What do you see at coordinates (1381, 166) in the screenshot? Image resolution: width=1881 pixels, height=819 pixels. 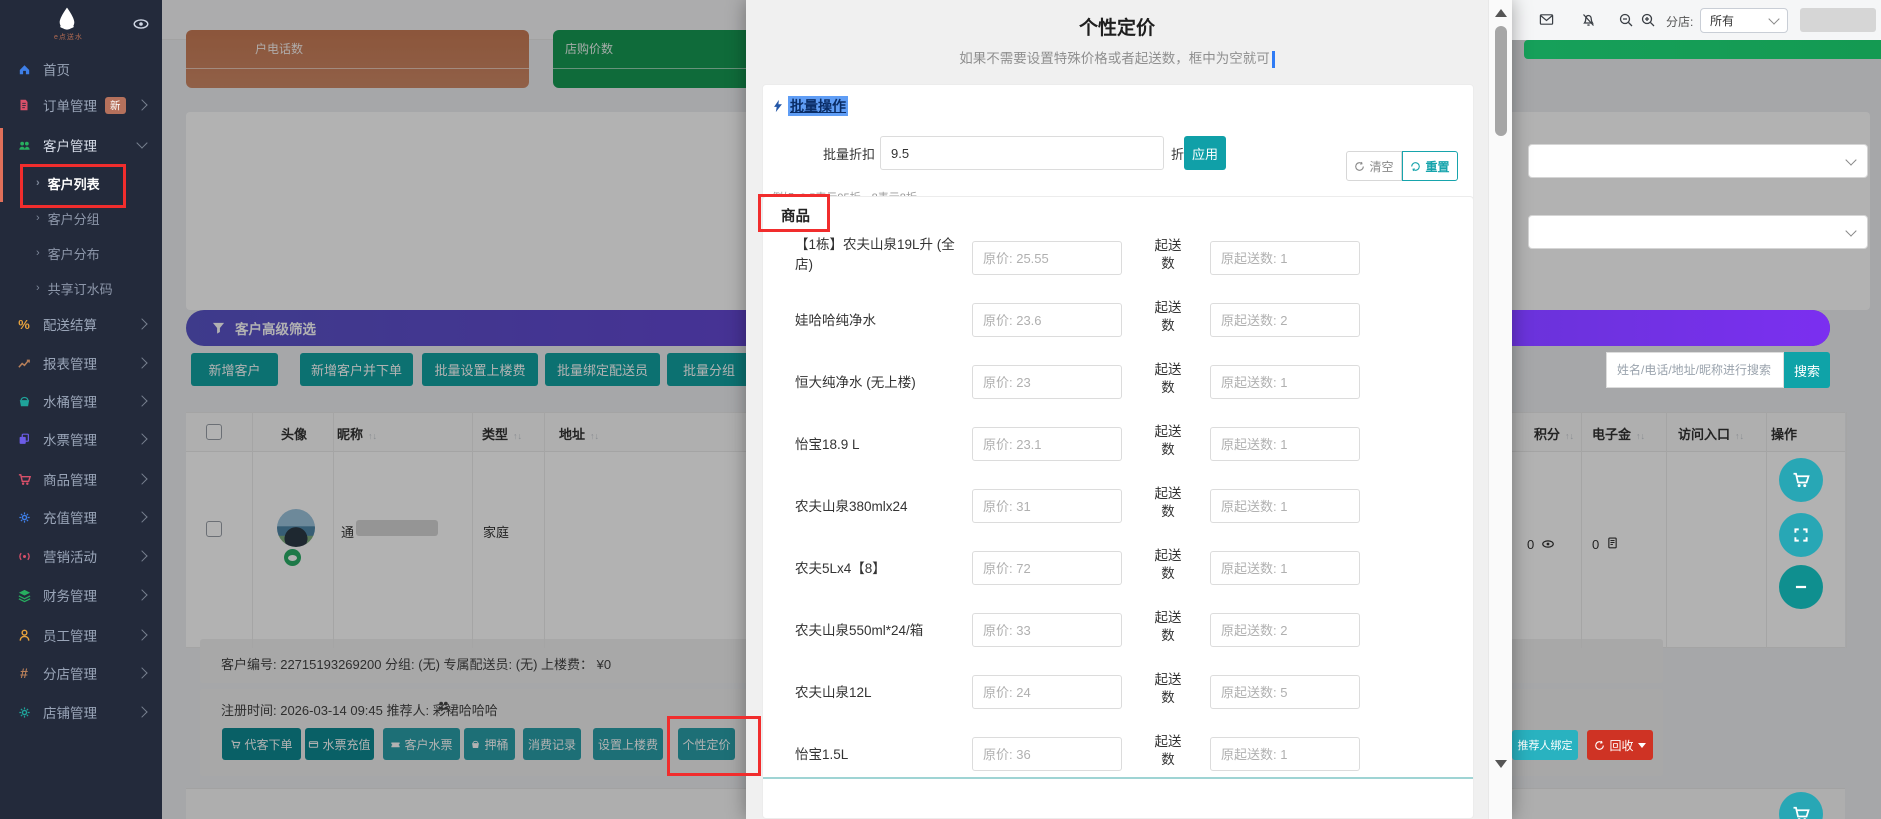 I see `clear-label: 清空` at bounding box center [1381, 166].